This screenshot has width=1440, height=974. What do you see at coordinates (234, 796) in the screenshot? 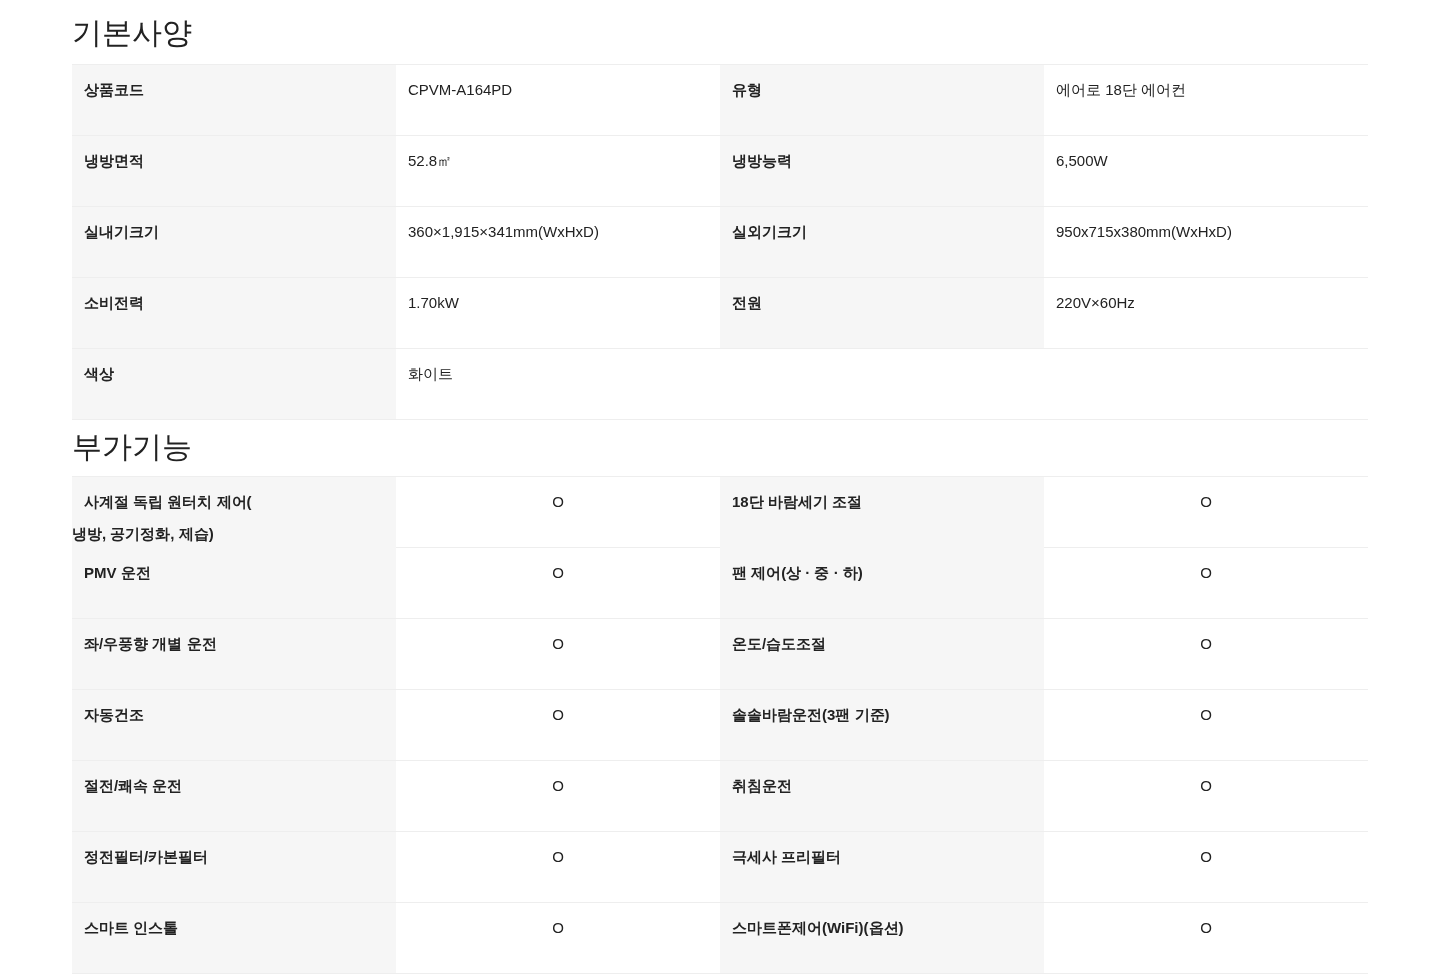
I see `spec-label: 절전/쾌속 운전` at bounding box center [234, 796].